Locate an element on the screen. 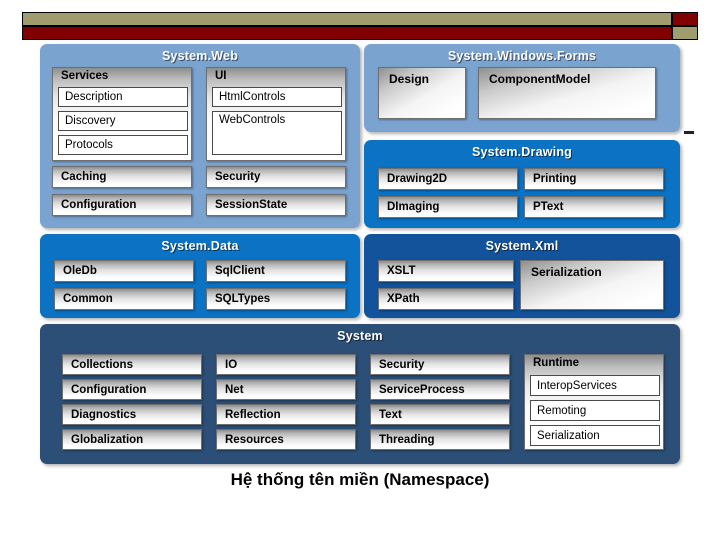  subchip-interopservices: InteropServices is located at coordinates (595, 385).